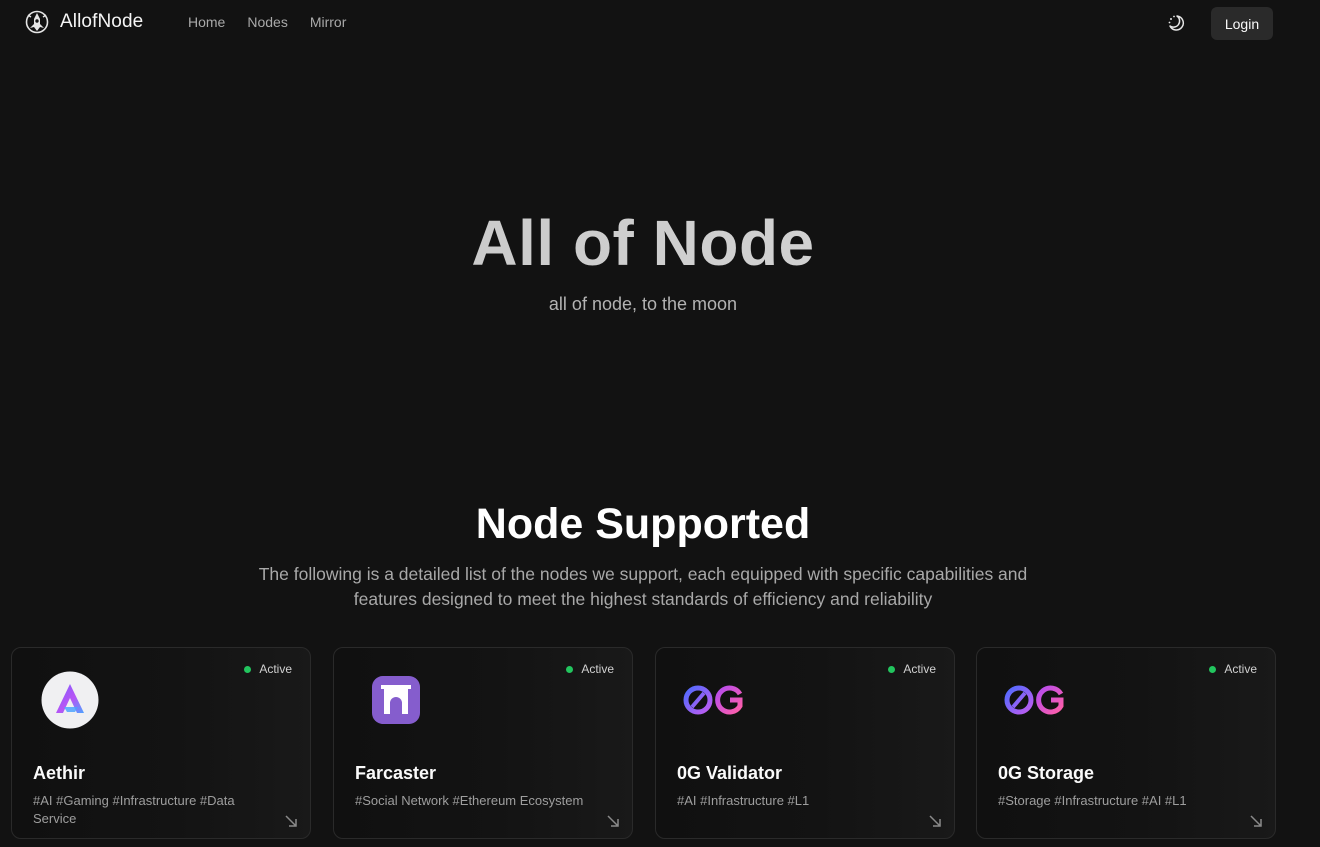 This screenshot has width=1320, height=847. I want to click on card-tags: #AI #Infrastructure #L1, so click(743, 800).